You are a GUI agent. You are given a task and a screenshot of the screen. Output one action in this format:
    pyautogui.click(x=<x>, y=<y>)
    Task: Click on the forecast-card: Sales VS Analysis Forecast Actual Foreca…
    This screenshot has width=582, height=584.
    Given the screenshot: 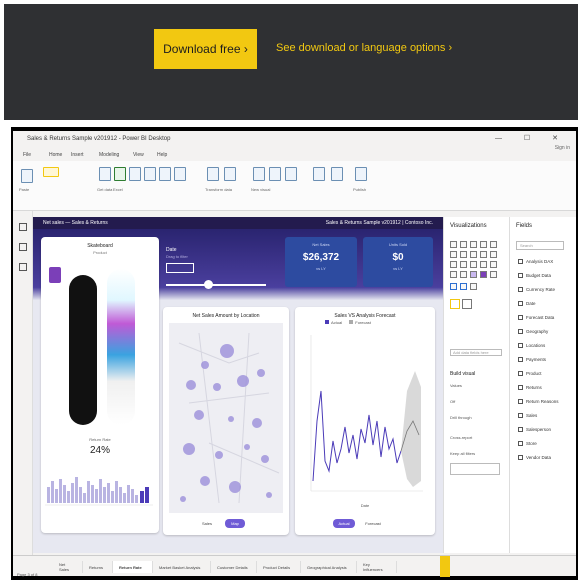 What is the action you would take?
    pyautogui.click(x=365, y=421)
    